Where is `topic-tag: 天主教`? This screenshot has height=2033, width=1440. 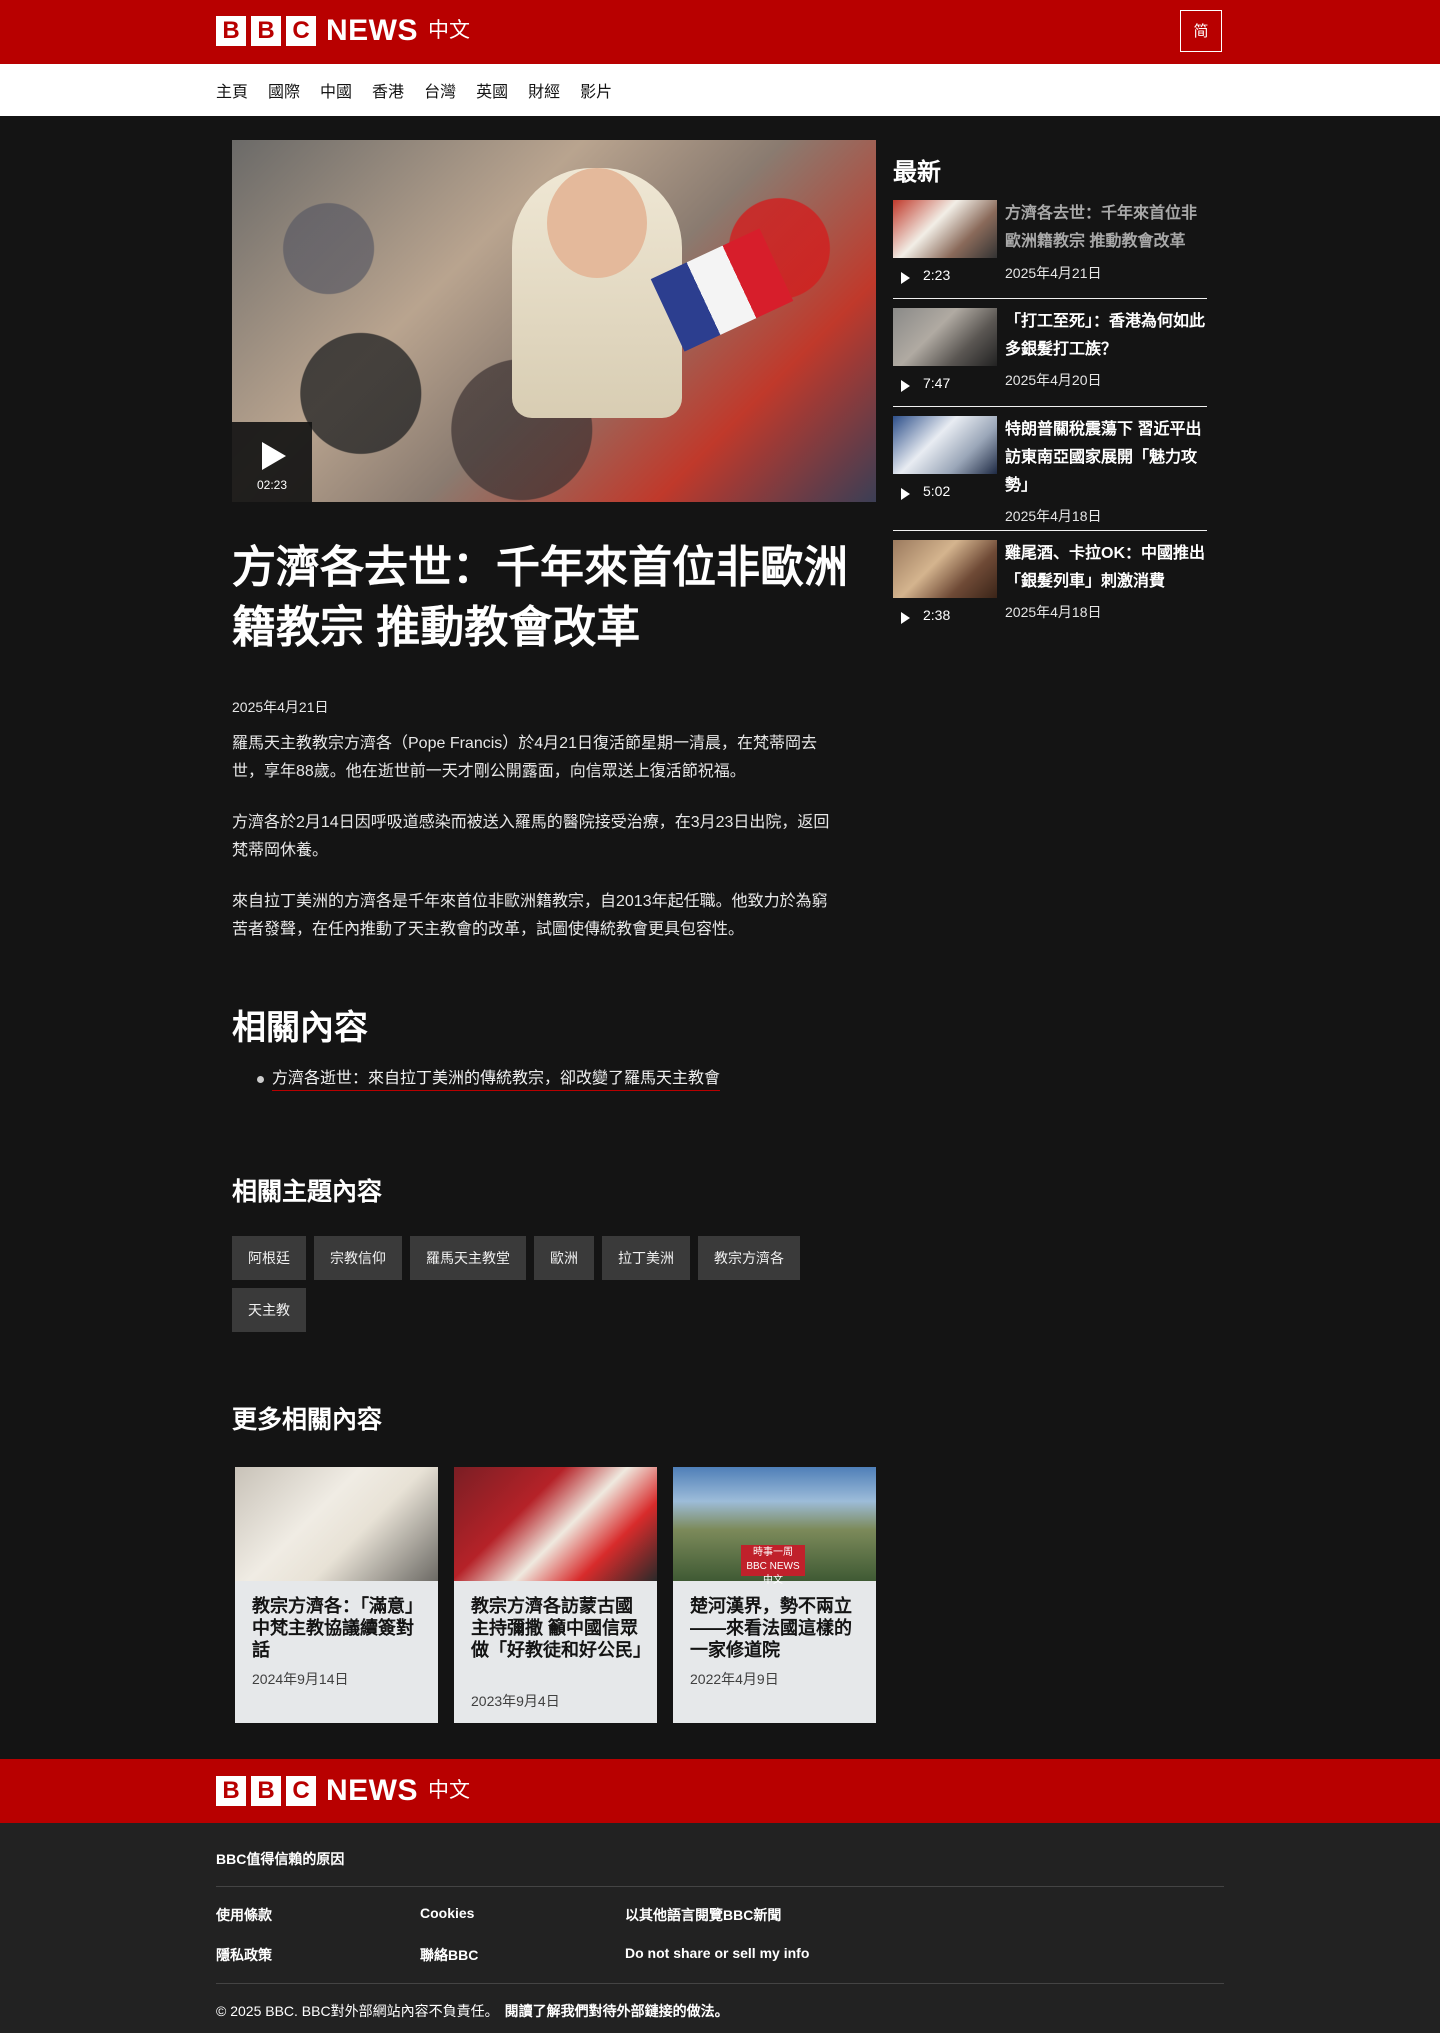 topic-tag: 天主教 is located at coordinates (269, 1310).